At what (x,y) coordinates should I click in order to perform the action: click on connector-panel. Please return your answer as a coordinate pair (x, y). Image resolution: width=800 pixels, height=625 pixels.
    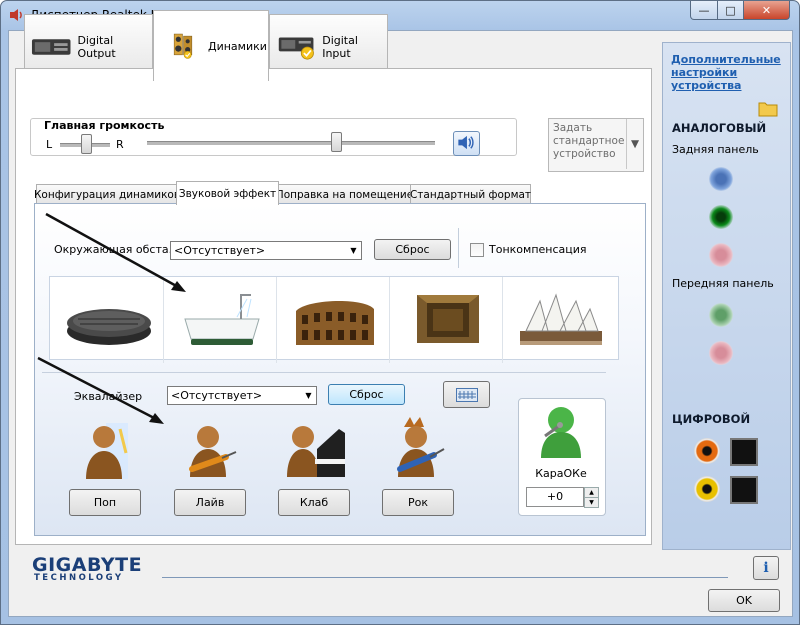
    Looking at the image, I should click on (726, 296).